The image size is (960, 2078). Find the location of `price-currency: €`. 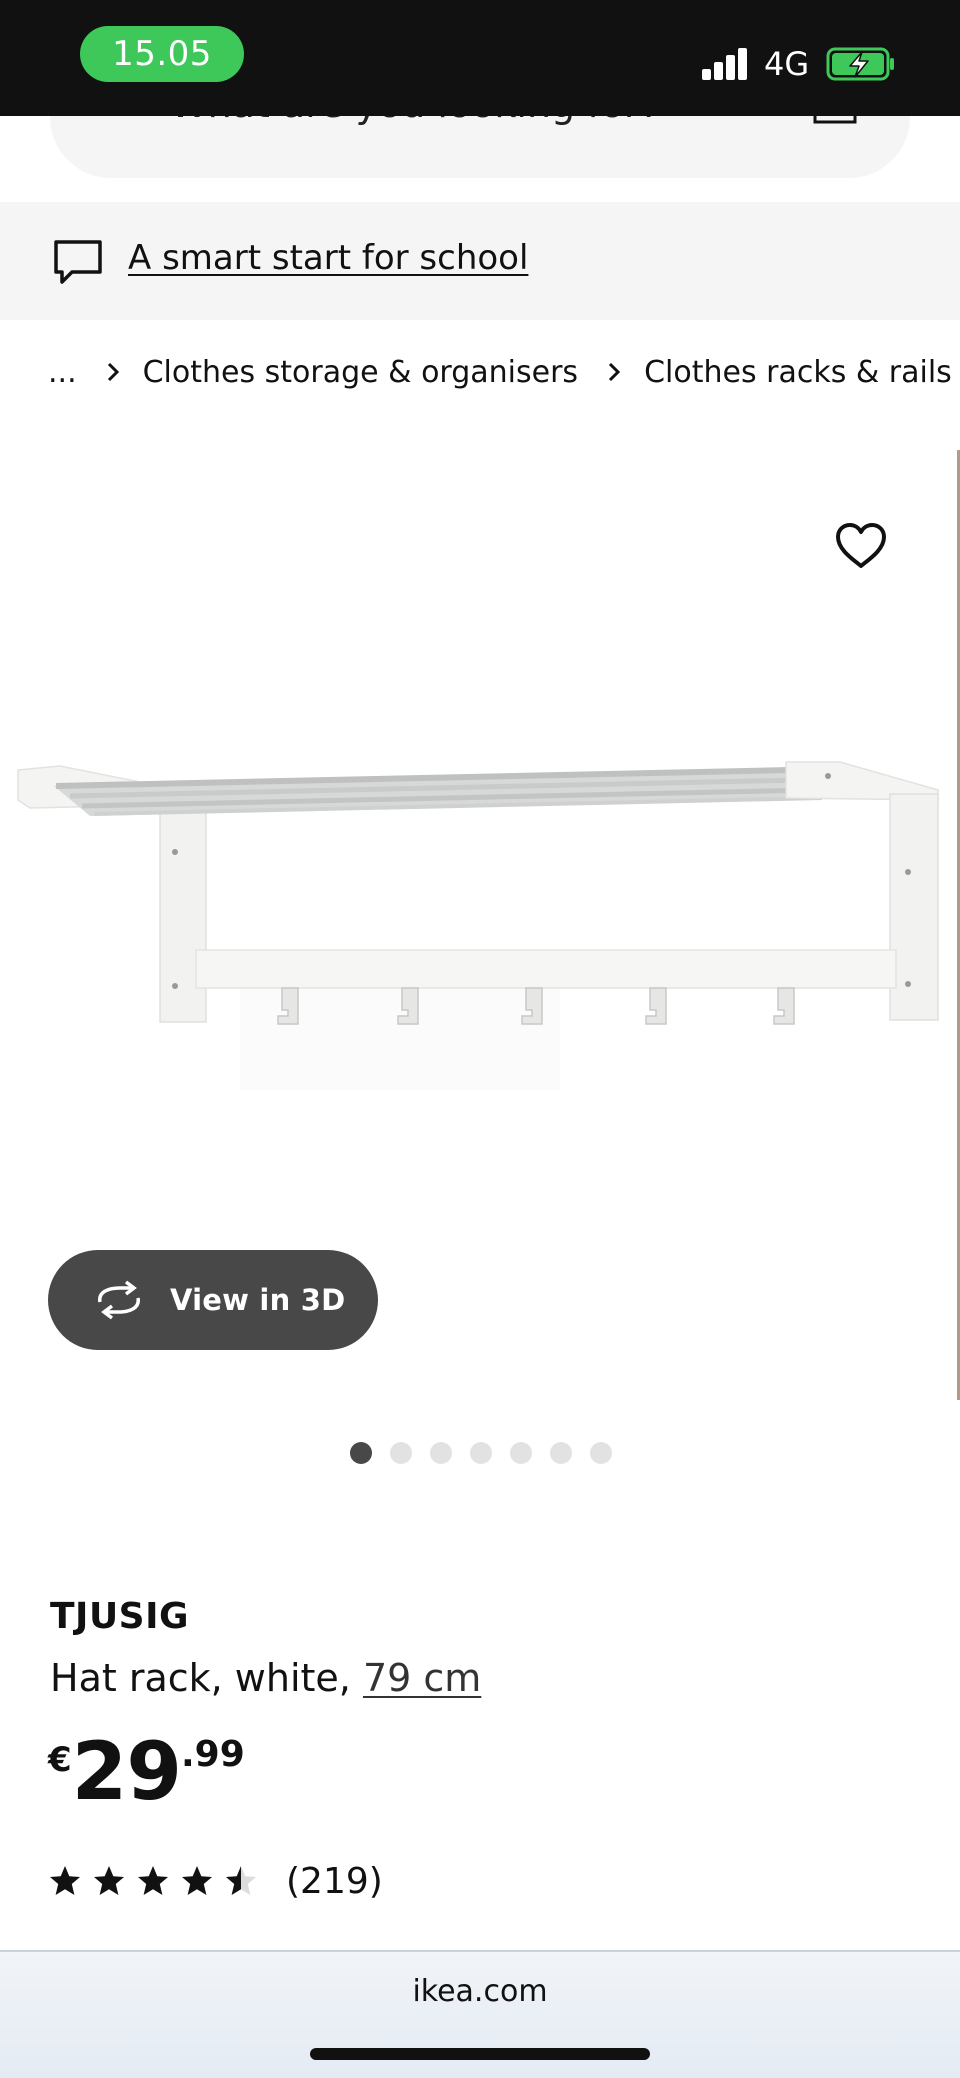

price-currency: € is located at coordinates (60, 1760).